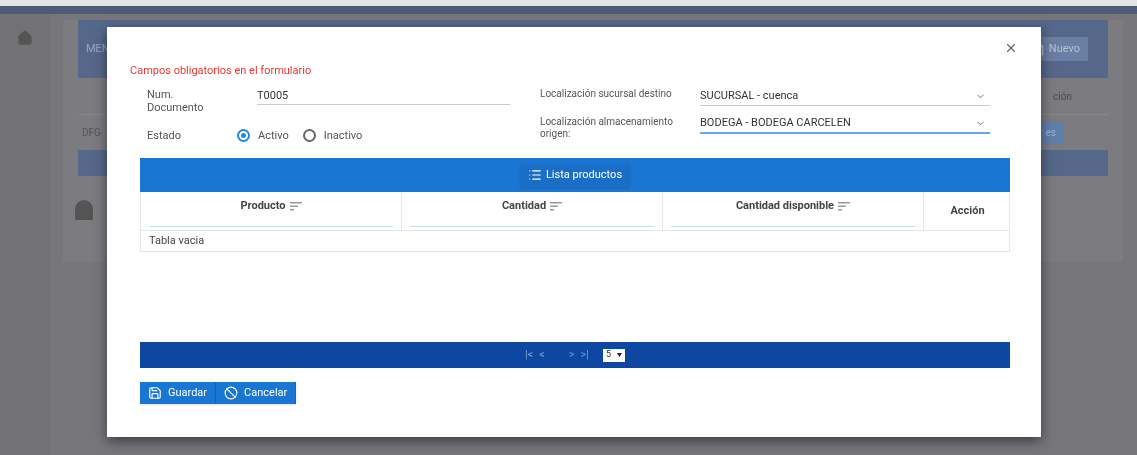 This screenshot has height=455, width=1137. What do you see at coordinates (620, 355) in the screenshot?
I see `dropdown-arrow-icon` at bounding box center [620, 355].